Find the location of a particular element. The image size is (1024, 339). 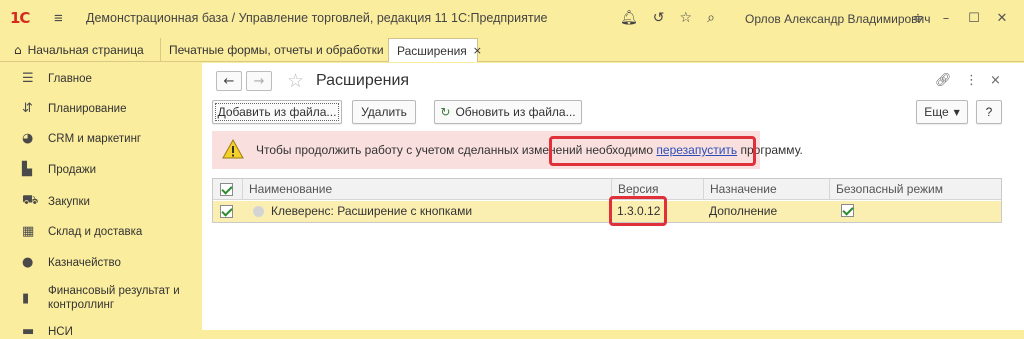

main-menu-icon: ≡ is located at coordinates (65, 18).